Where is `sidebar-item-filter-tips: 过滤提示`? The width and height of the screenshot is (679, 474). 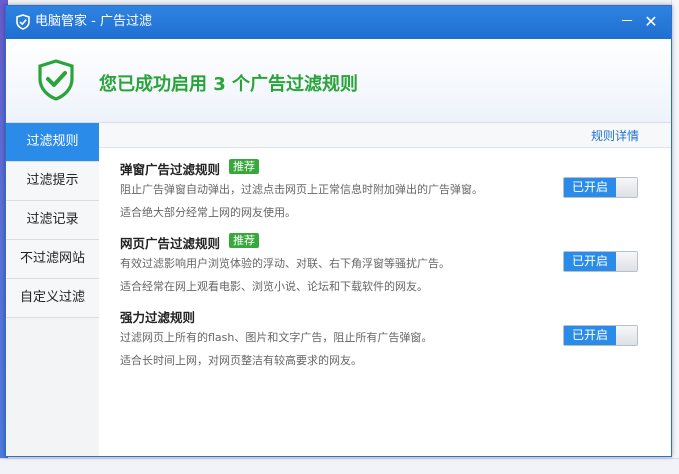 sidebar-item-filter-tips: 过滤提示 is located at coordinates (52, 181).